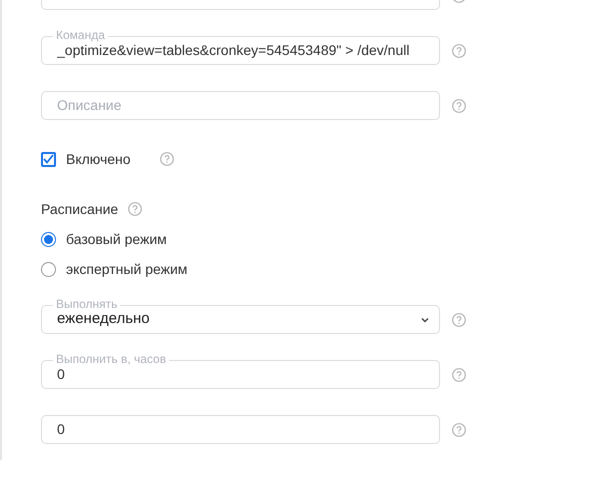 The height and width of the screenshot is (479, 607). Describe the element at coordinates (48, 159) in the screenshot. I see `checkbox` at that location.